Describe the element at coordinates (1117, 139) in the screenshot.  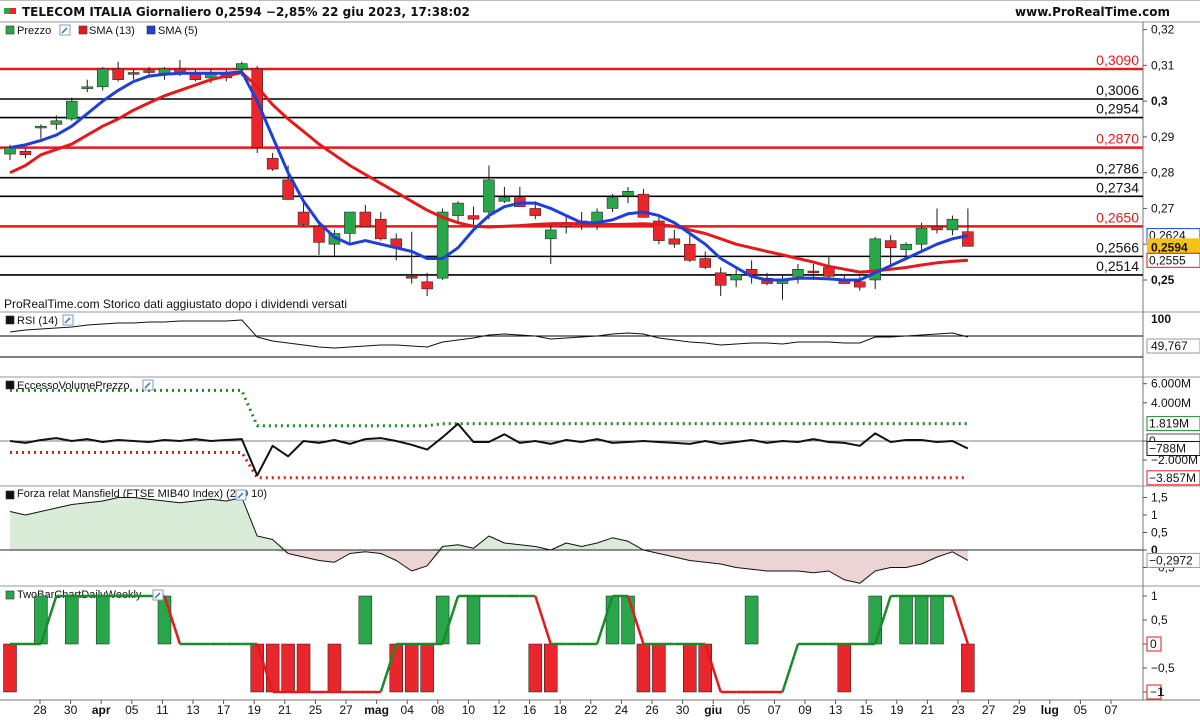
I see `price-level-label: 0,2870` at that location.